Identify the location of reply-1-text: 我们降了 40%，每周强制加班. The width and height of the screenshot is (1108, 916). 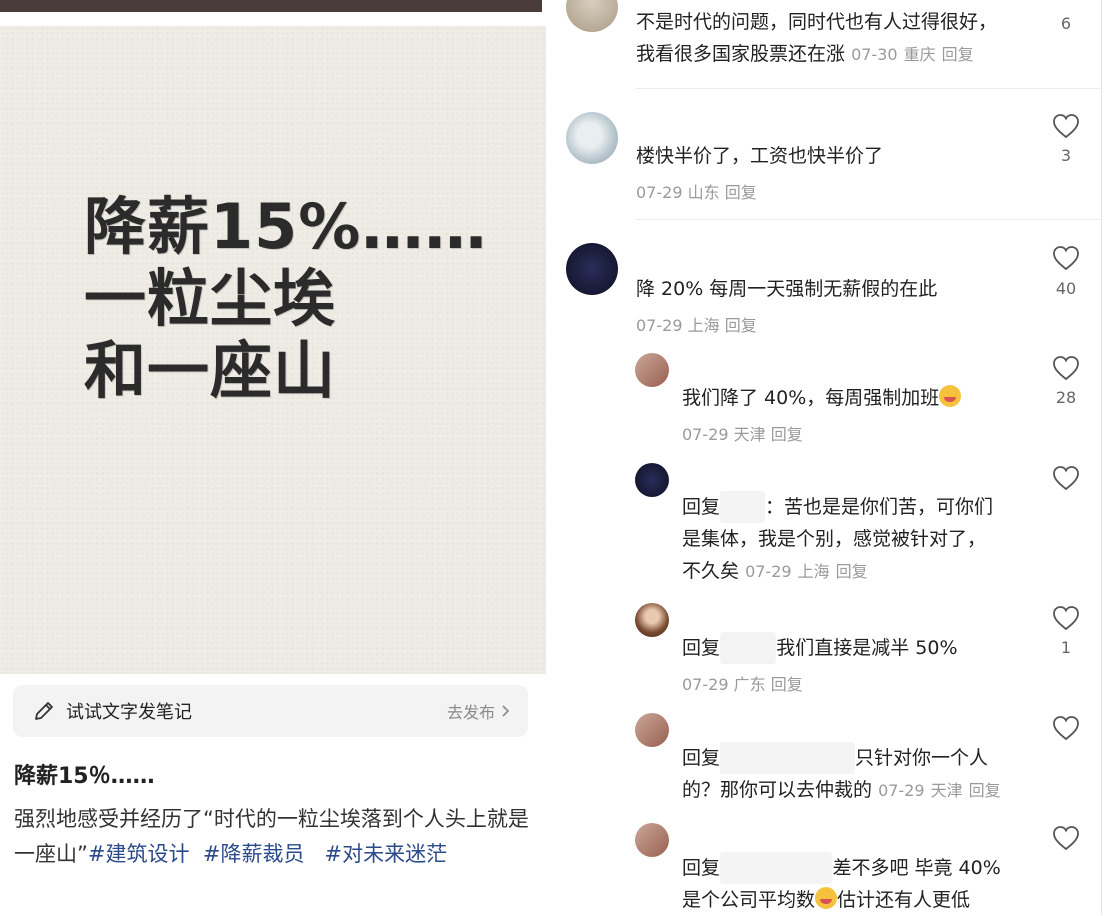
(822, 398).